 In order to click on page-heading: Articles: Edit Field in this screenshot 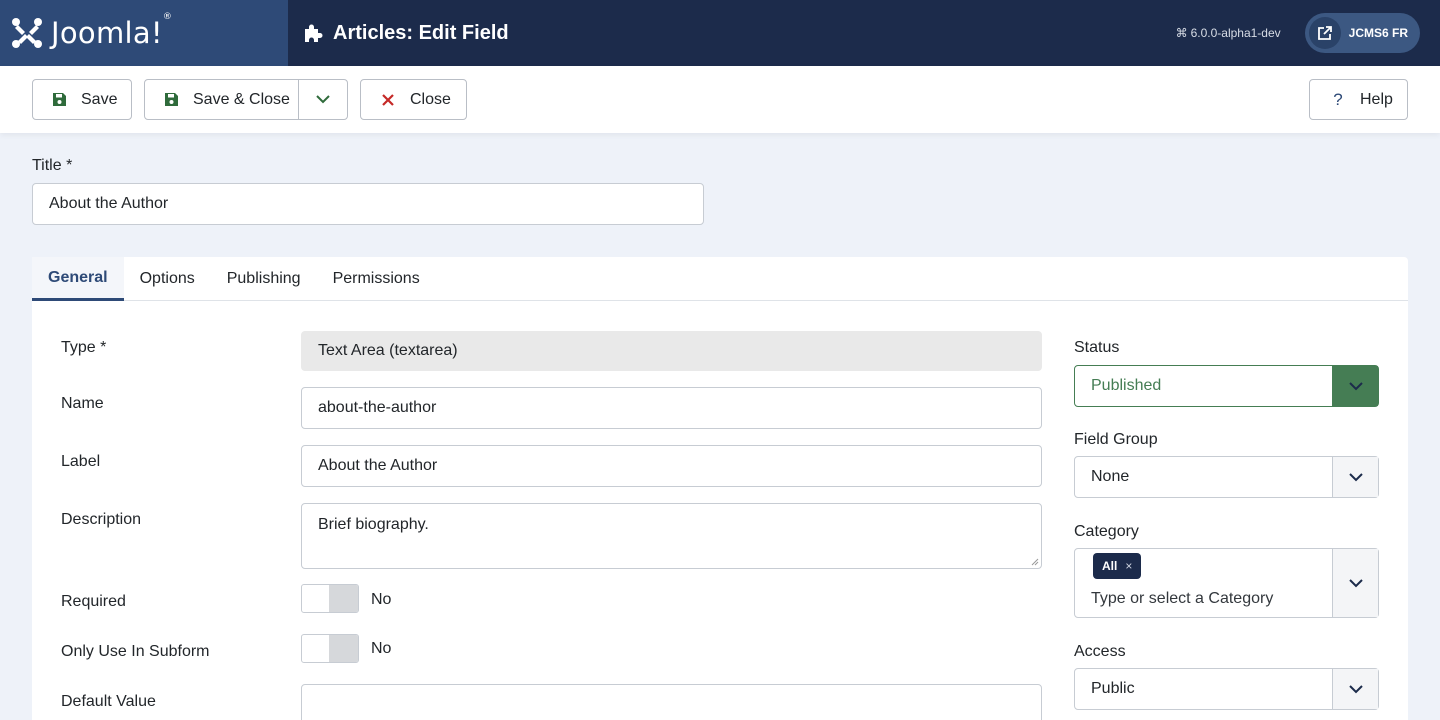, I will do `click(406, 33)`.